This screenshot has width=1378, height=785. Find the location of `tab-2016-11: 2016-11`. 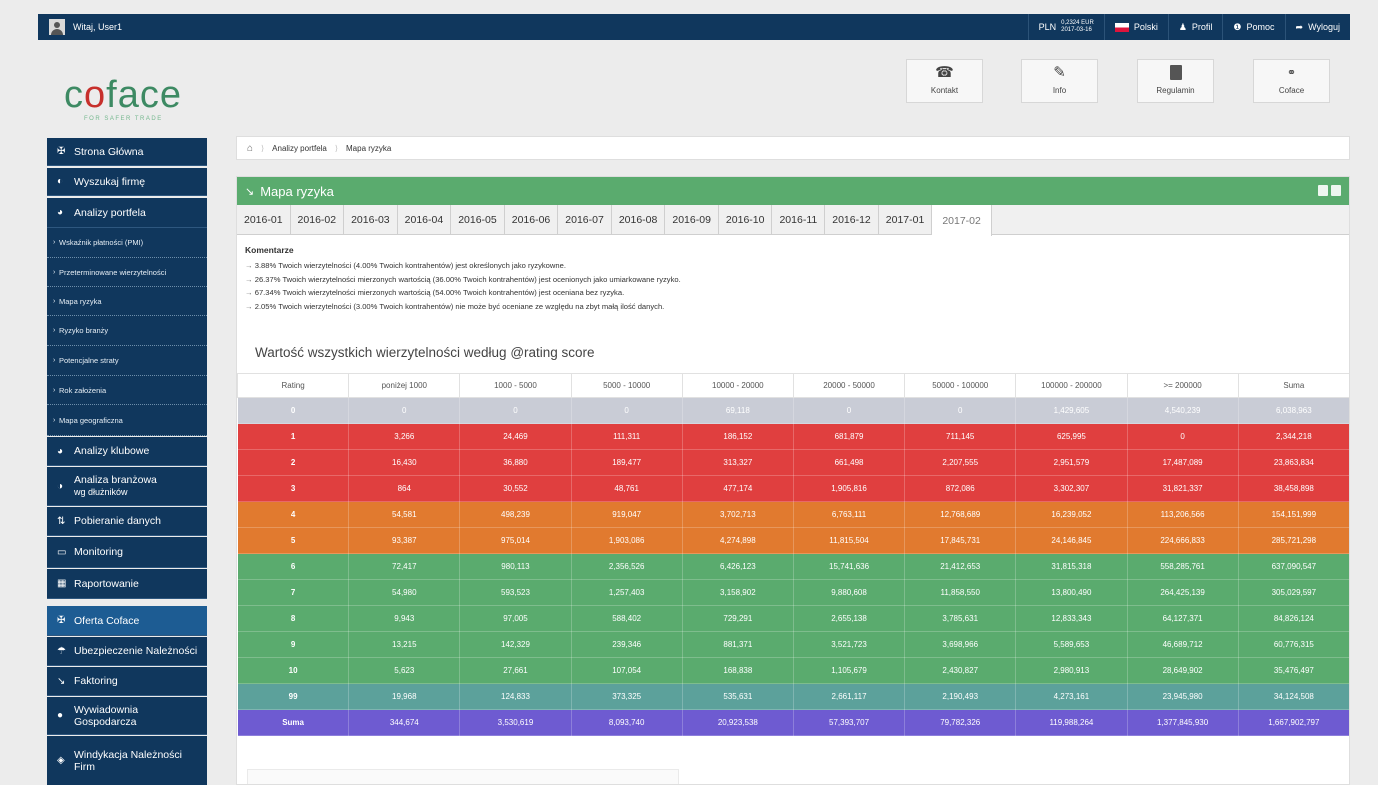

tab-2016-11: 2016-11 is located at coordinates (799, 220).